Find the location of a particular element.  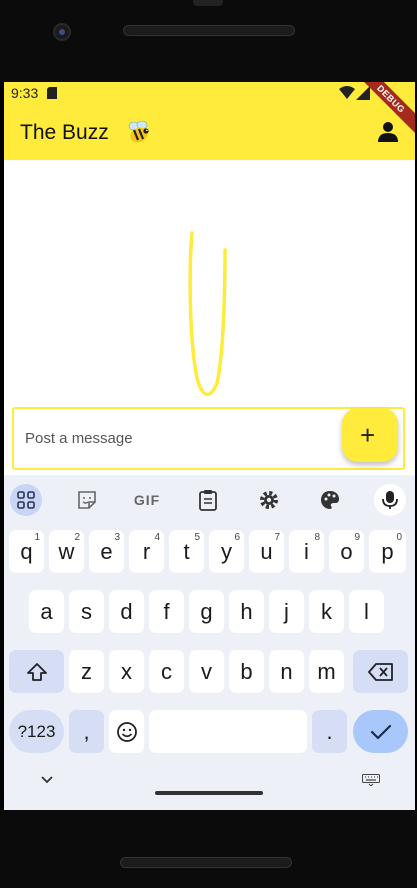

shift-key is located at coordinates (36, 671).